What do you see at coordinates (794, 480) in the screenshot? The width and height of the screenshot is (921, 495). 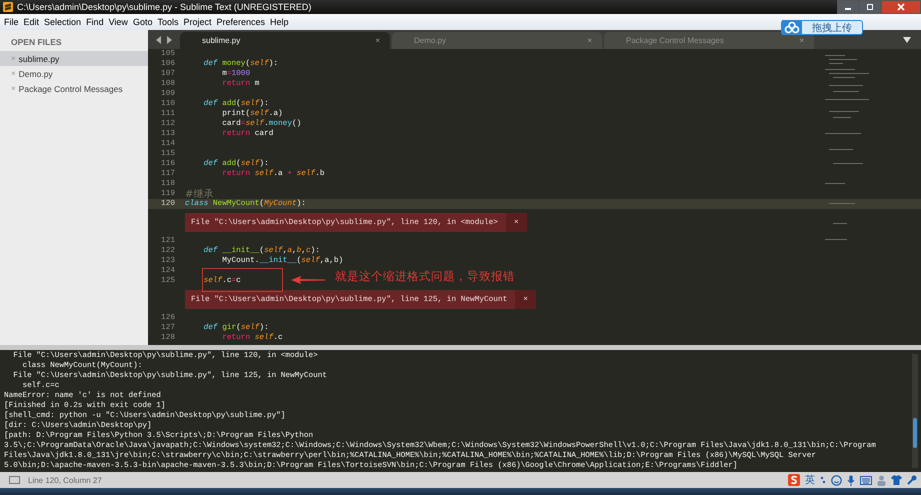 I see `input-method-logo-icon` at bounding box center [794, 480].